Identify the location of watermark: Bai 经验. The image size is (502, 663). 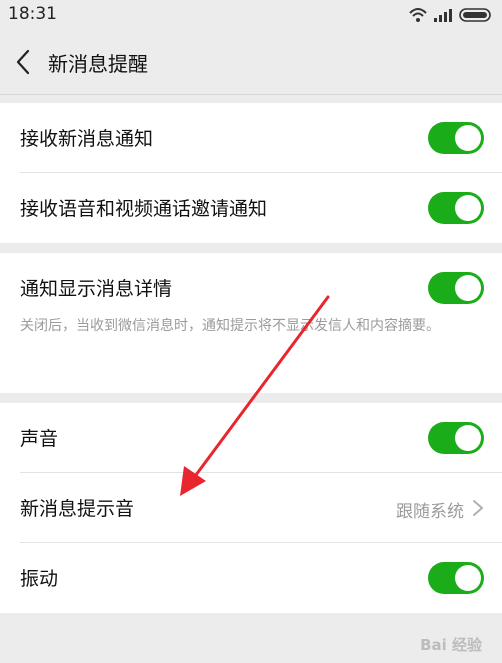
(451, 645).